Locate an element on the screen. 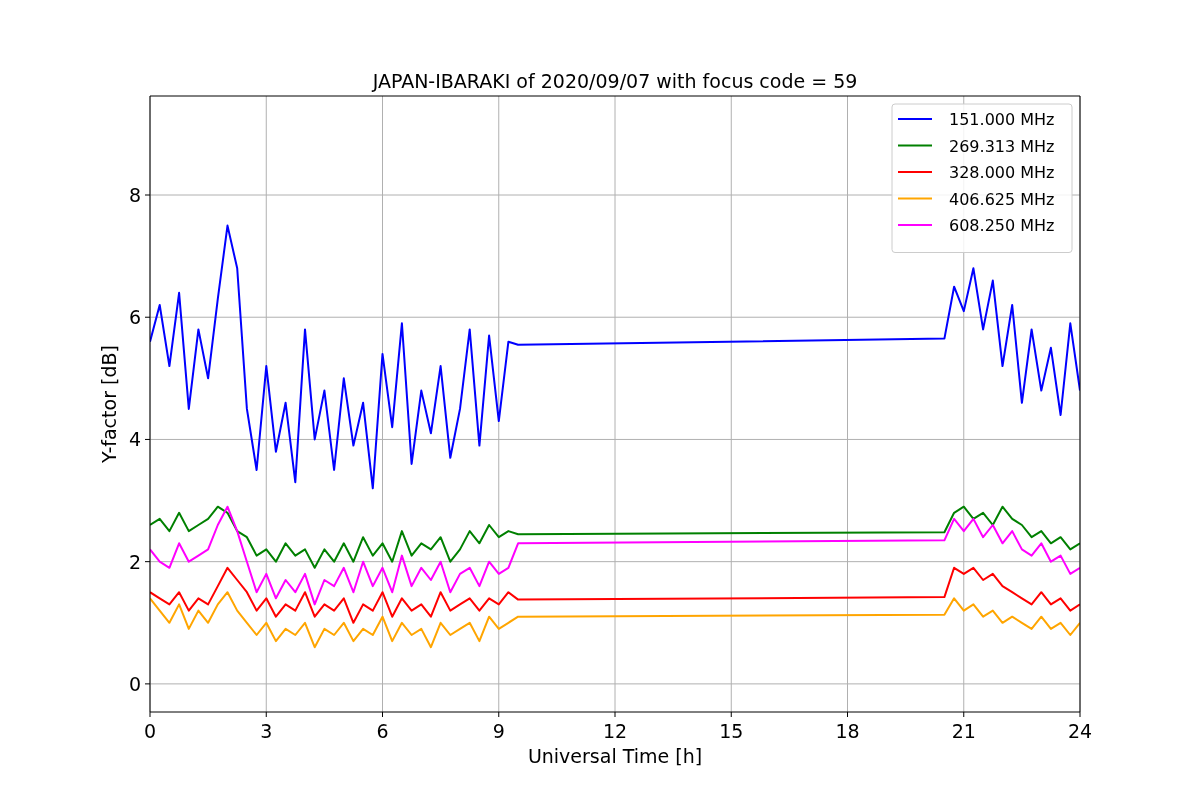 This screenshot has width=1200, height=800. legend-label: 269.313 MHz is located at coordinates (1002, 146).